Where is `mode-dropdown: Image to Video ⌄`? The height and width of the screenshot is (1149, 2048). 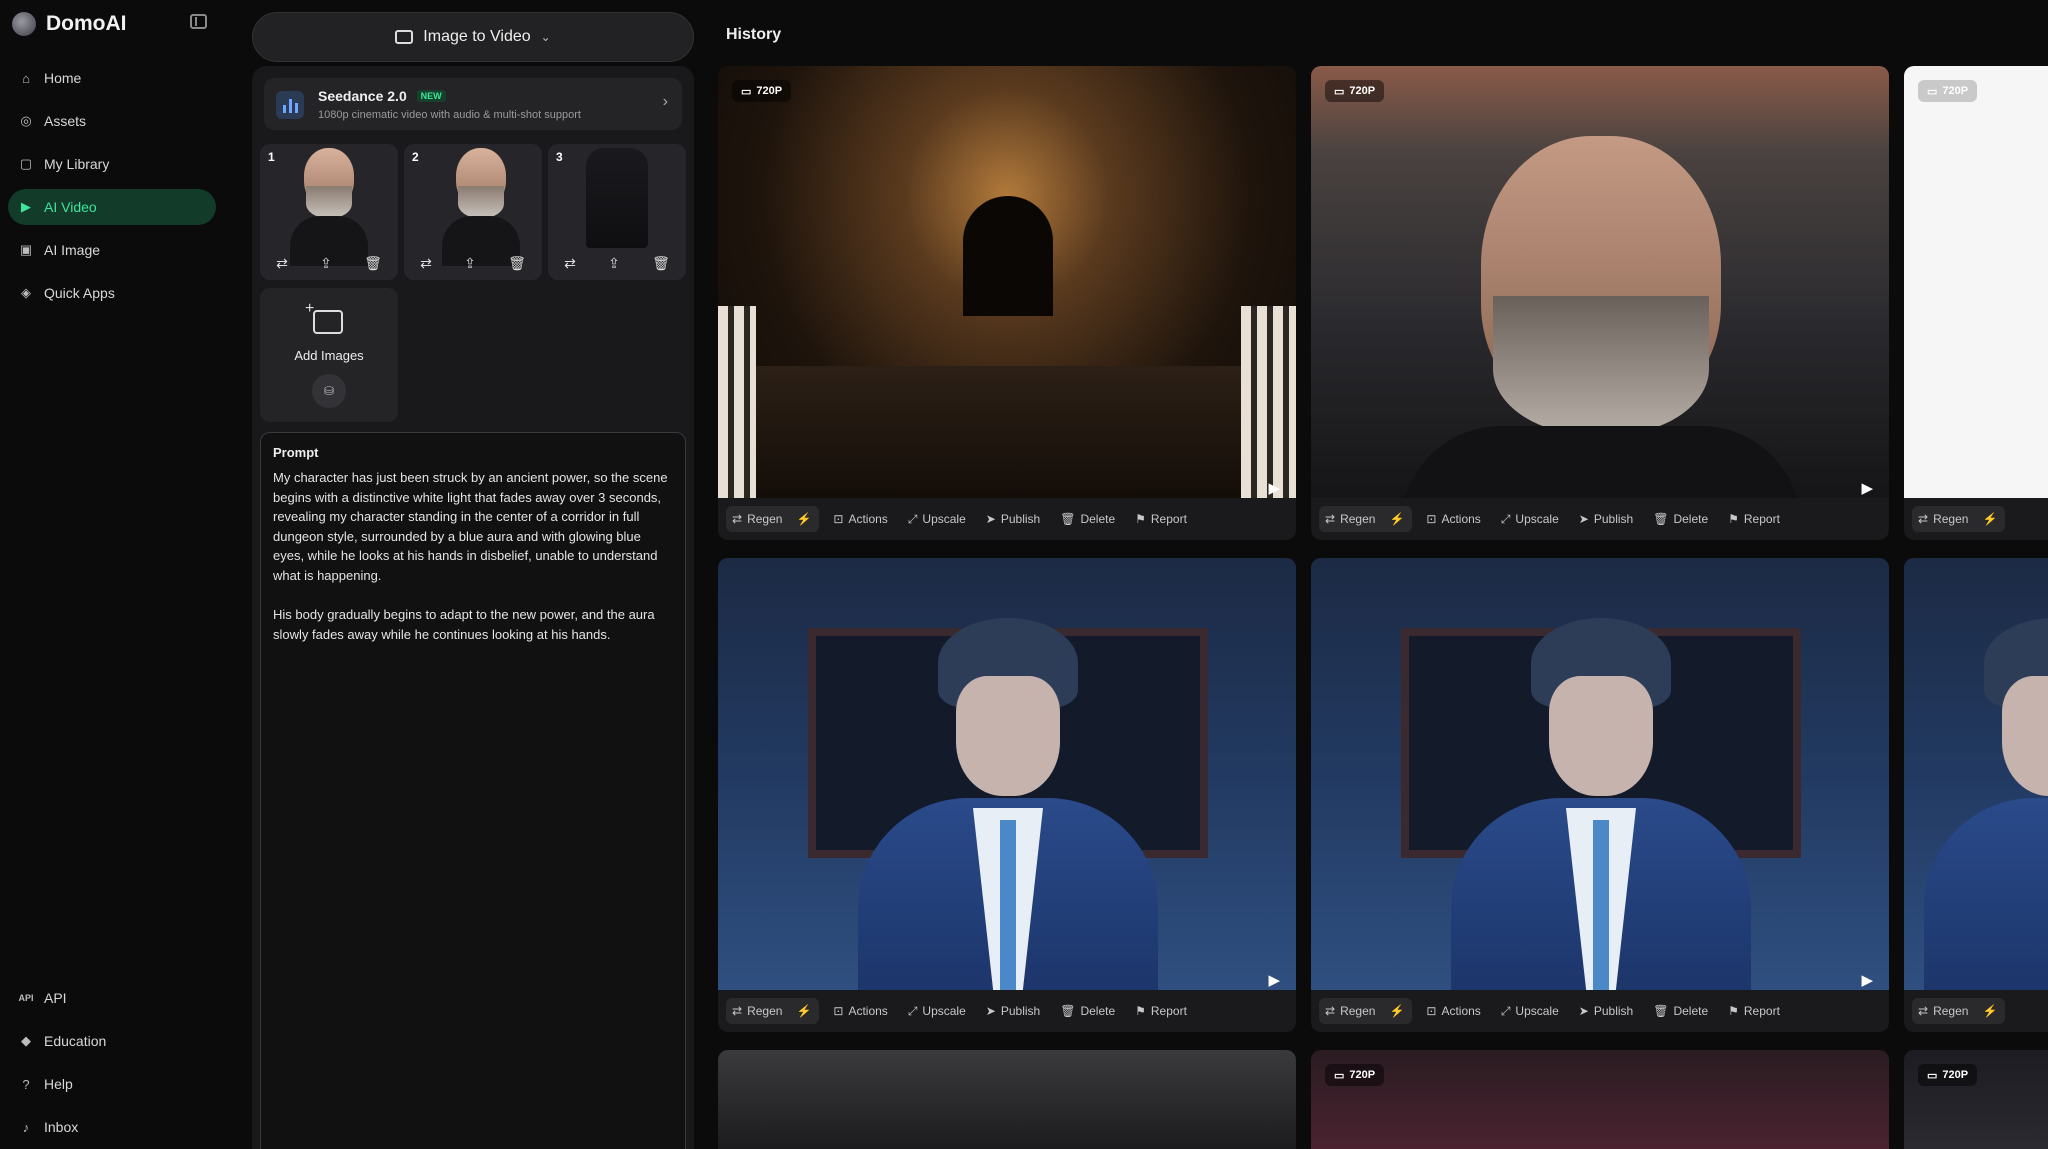 mode-dropdown: Image to Video ⌄ is located at coordinates (473, 37).